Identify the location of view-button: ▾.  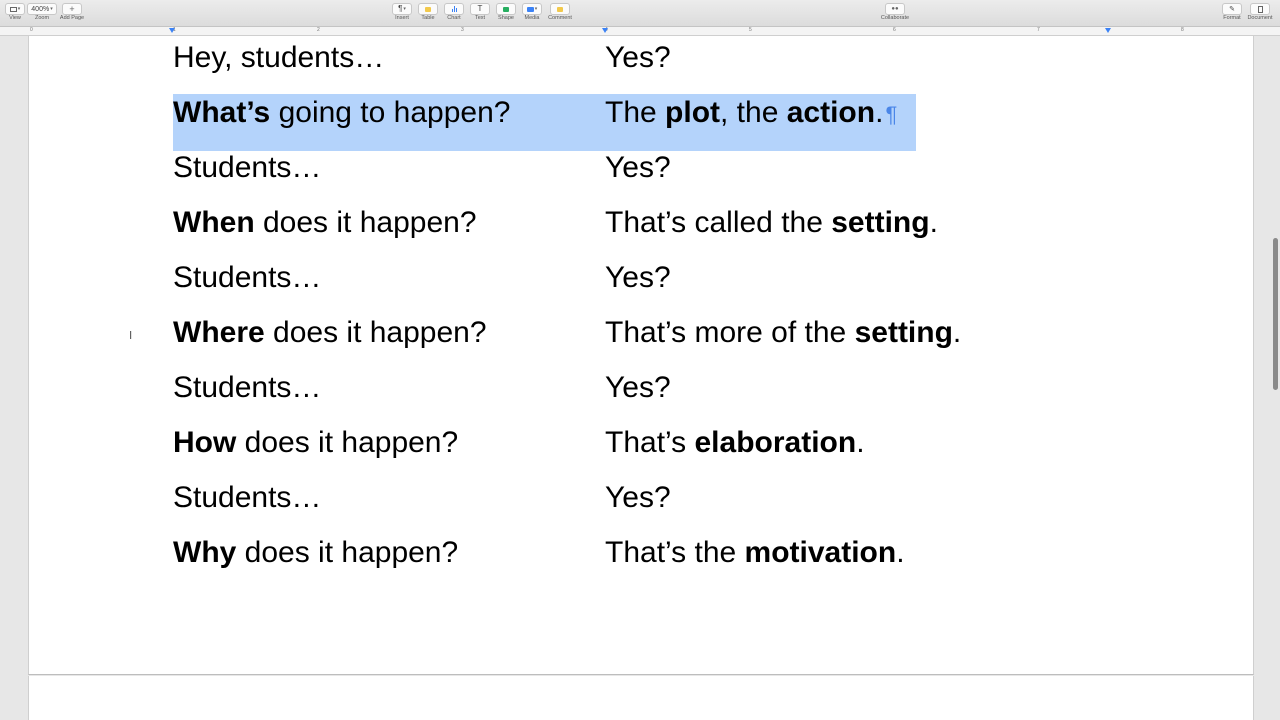
(15, 9).